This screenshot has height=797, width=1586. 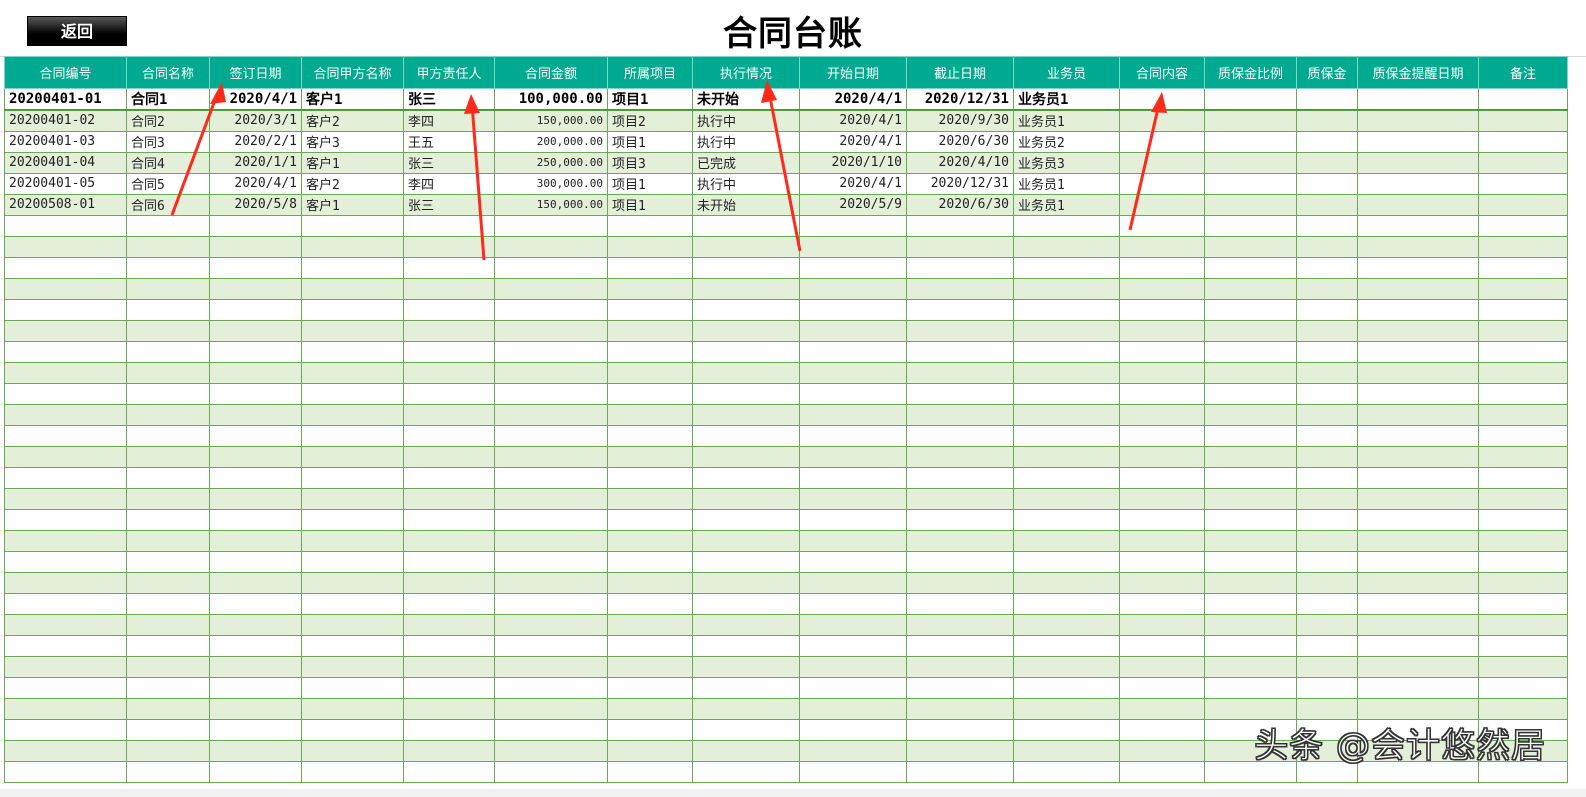 I want to click on column-header: 甲方责任人, so click(x=449, y=72).